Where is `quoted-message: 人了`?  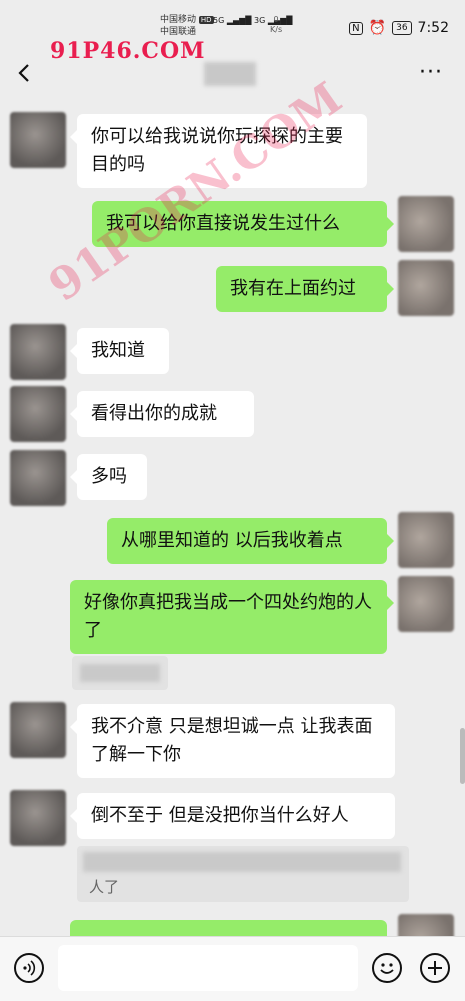
quoted-message: 人了 is located at coordinates (243, 874).